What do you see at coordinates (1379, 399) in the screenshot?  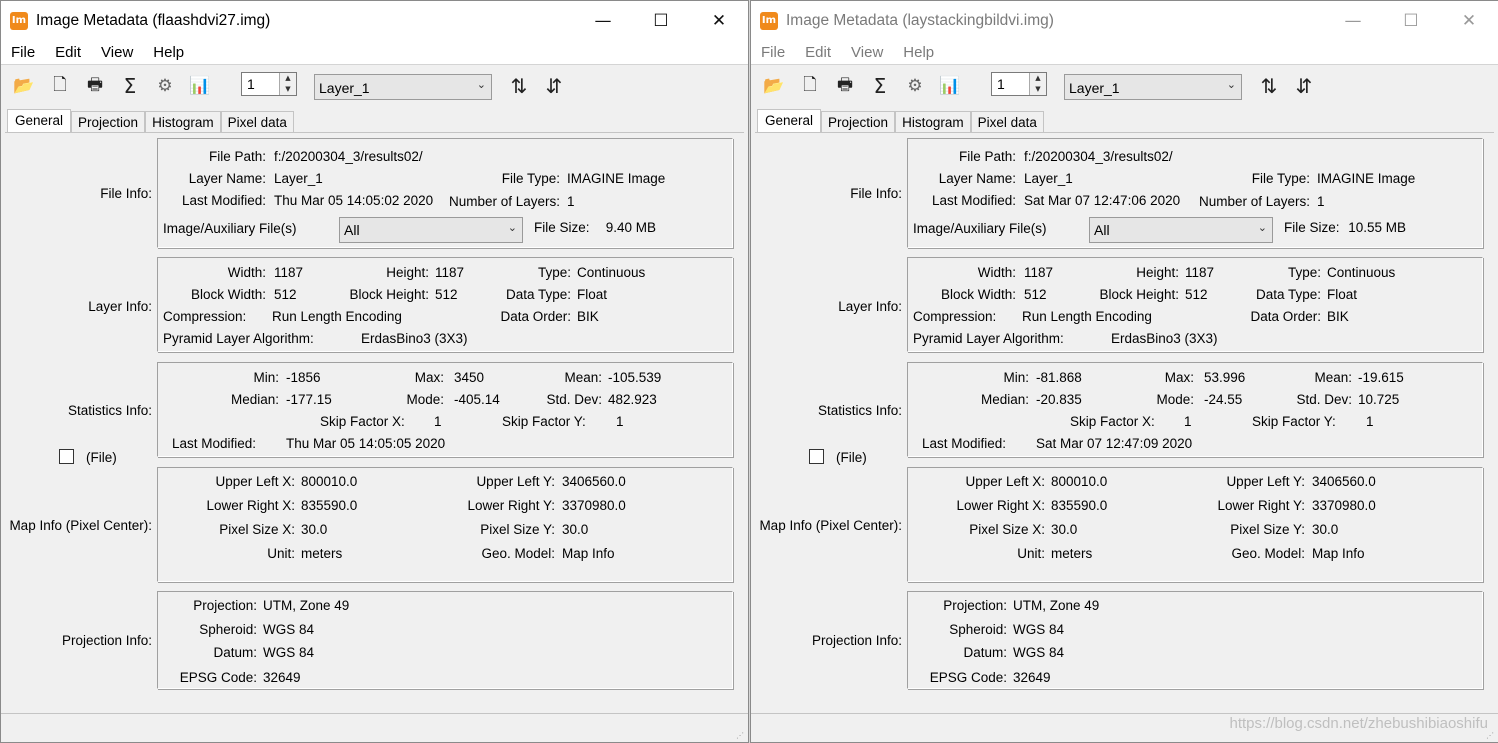 I see `std-dev-value: 10.725` at bounding box center [1379, 399].